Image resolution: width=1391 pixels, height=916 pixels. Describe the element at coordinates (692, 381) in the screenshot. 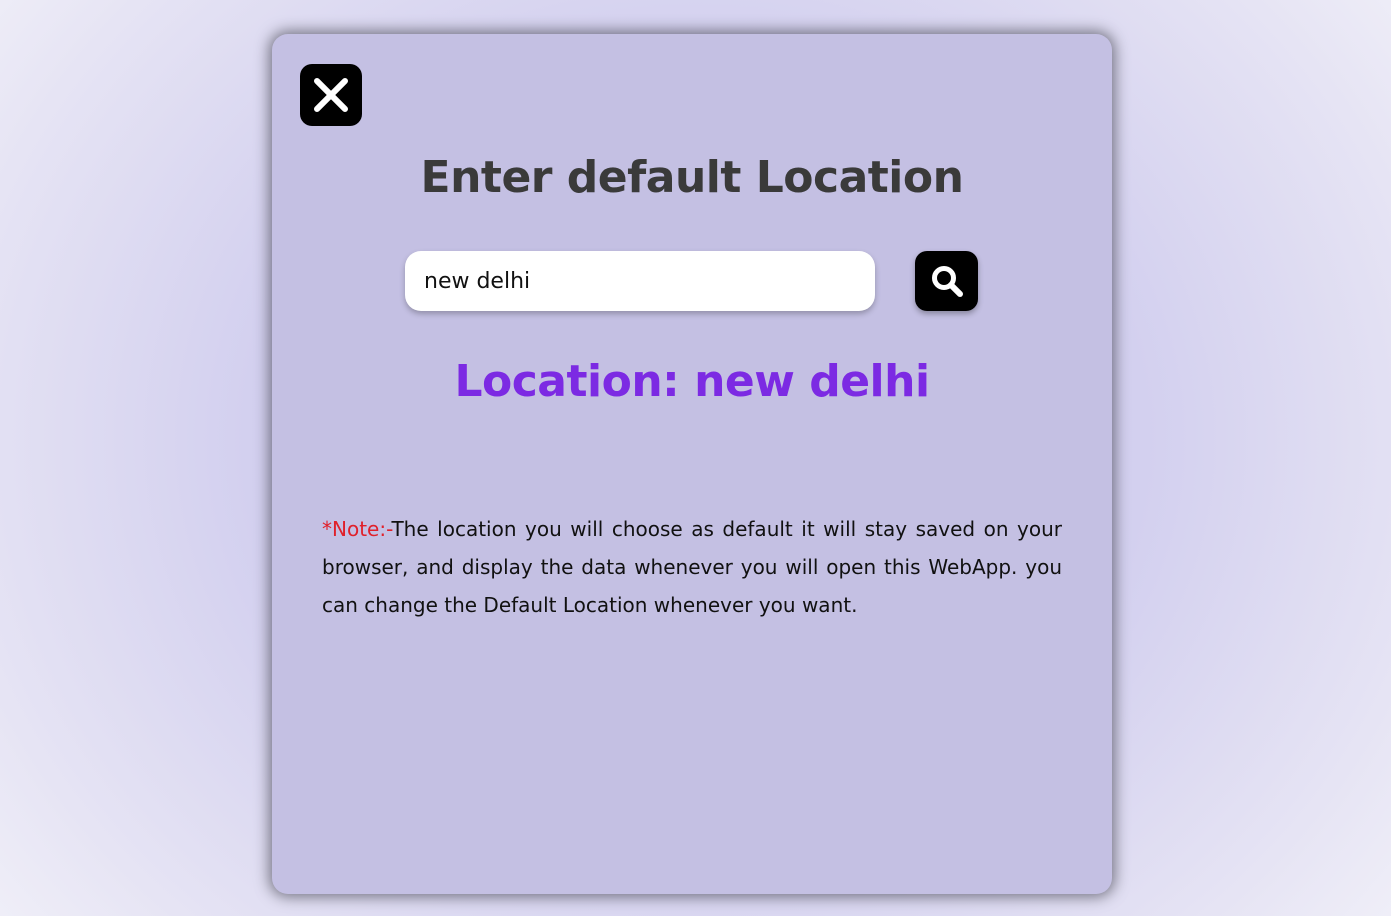

I see `current-location-label: Location: new delhi` at that location.